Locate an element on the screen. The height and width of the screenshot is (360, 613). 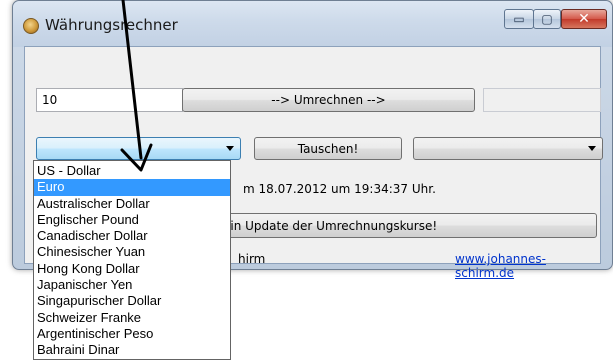
dropdown-item: Singapurischer Dollar is located at coordinates (132, 301).